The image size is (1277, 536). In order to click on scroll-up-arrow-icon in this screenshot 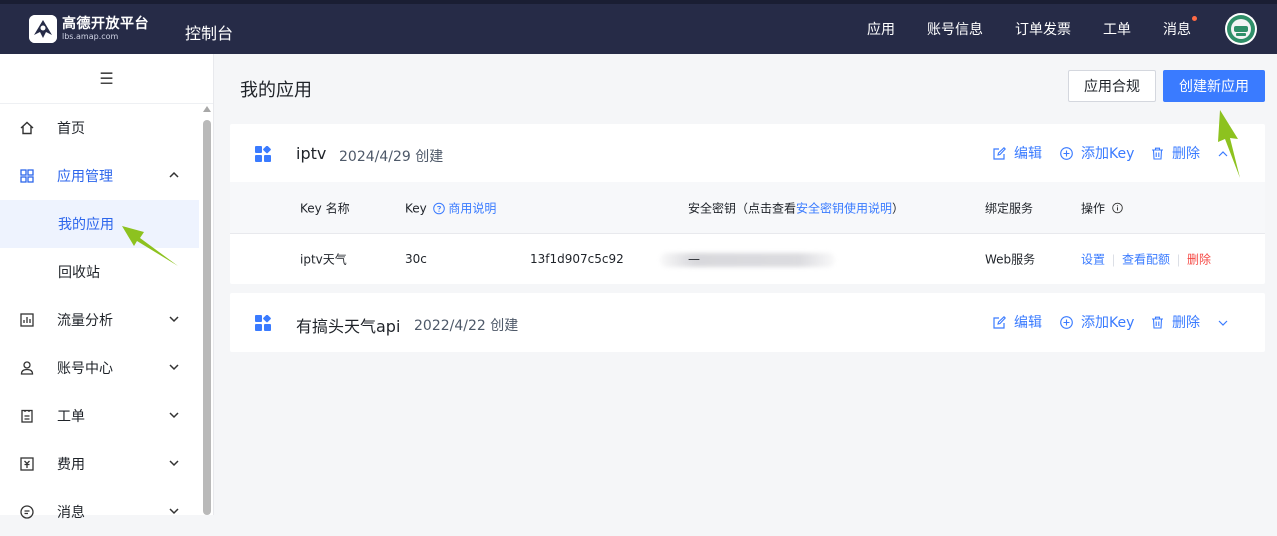, I will do `click(207, 109)`.